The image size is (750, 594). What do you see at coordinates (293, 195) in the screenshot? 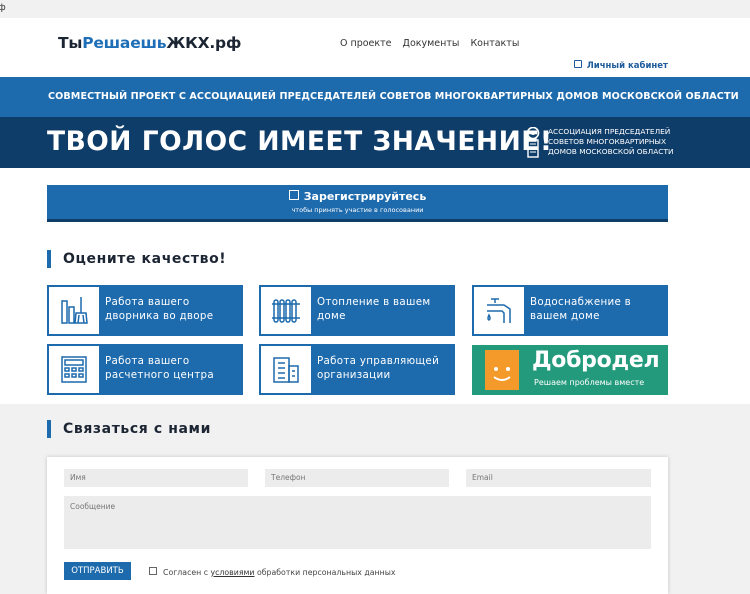
I see `checkbox-icon` at bounding box center [293, 195].